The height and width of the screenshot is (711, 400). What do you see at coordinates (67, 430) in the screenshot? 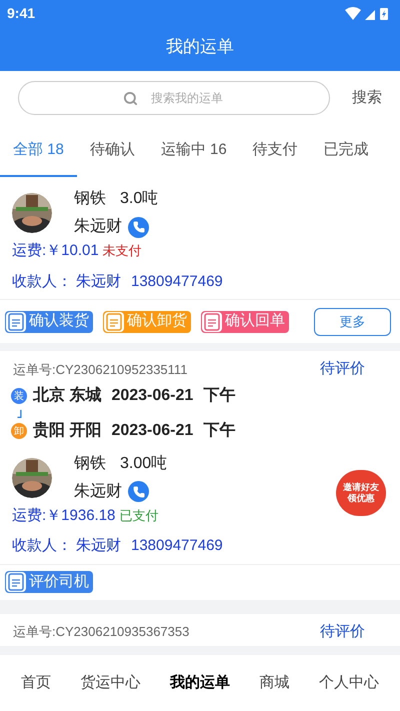
I see `route-place: 贵阳 开阳` at bounding box center [67, 430].